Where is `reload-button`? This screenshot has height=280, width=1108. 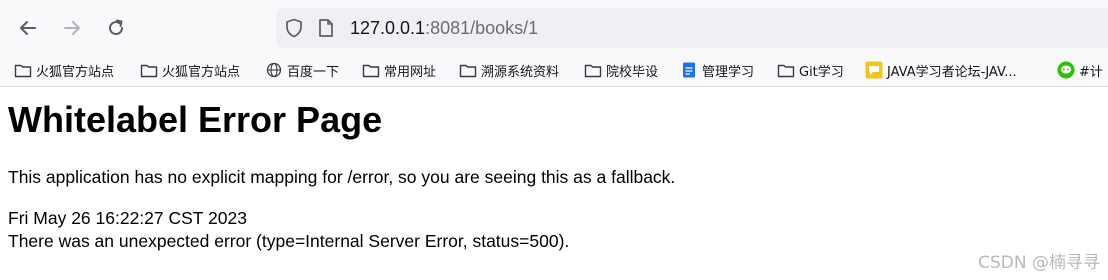
reload-button is located at coordinates (116, 28).